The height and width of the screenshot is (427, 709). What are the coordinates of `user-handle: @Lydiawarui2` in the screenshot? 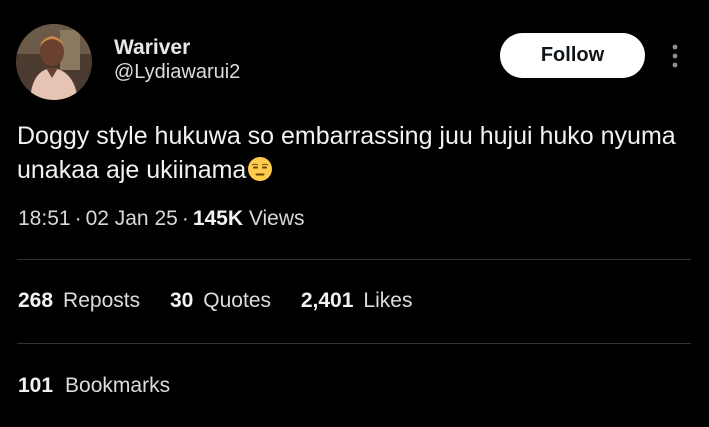 It's located at (177, 72).